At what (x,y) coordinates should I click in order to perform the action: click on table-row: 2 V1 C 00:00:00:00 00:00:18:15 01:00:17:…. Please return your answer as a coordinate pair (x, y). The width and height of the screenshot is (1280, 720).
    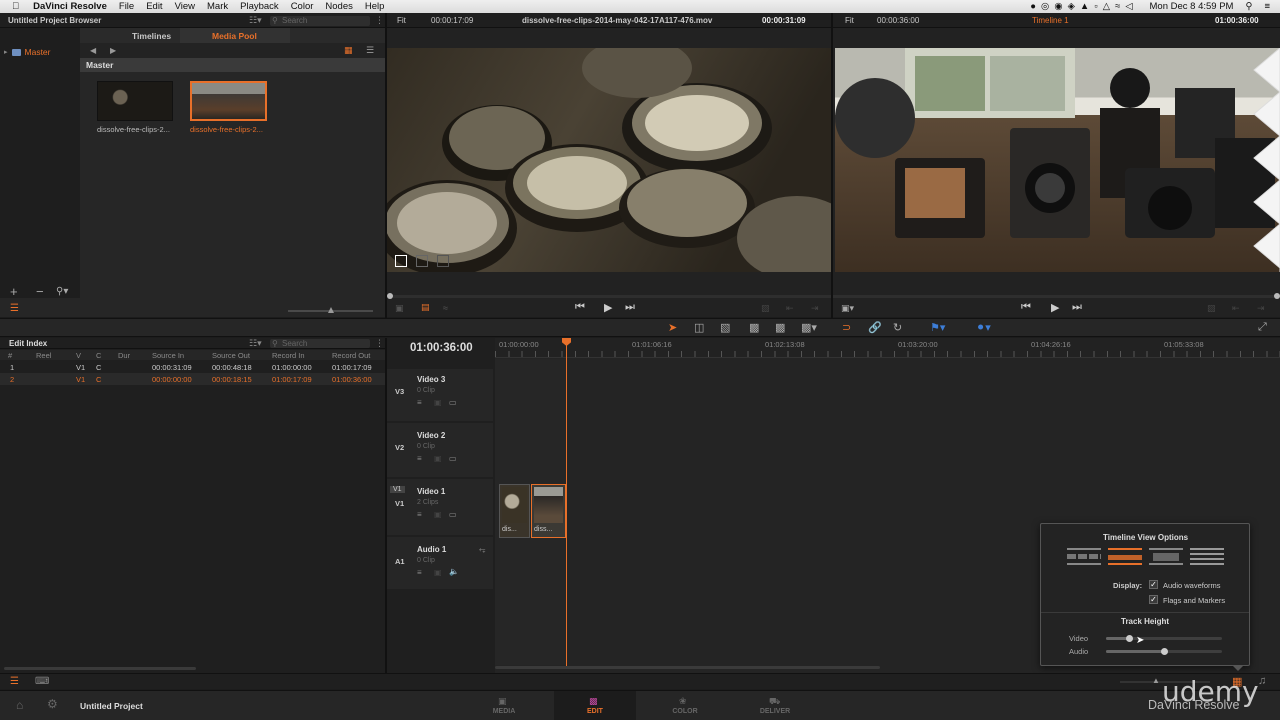
    Looking at the image, I should click on (192, 379).